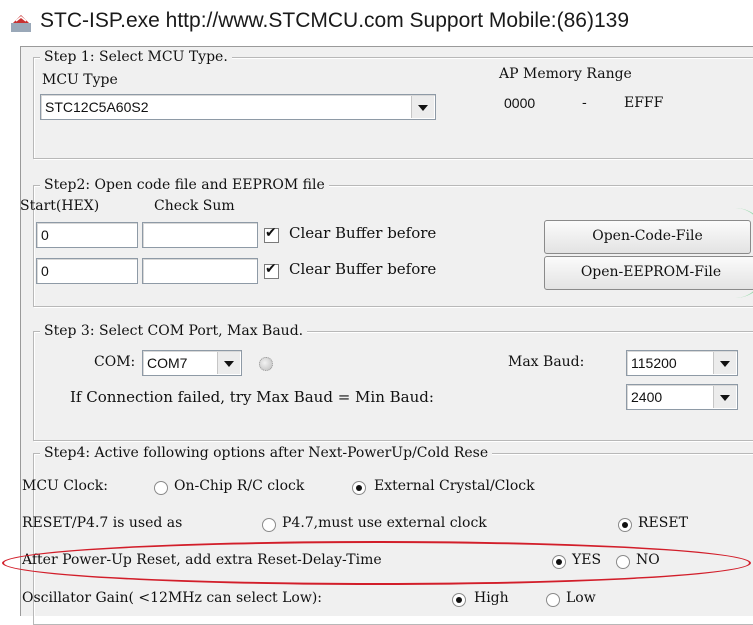  Describe the element at coordinates (271, 270) in the screenshot. I see `eeprom-clear-checkbox` at that location.